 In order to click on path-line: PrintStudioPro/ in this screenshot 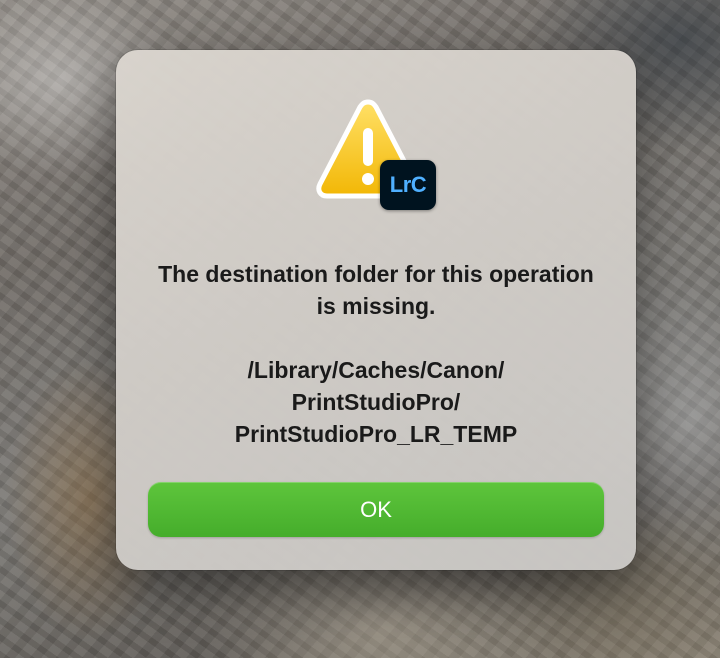, I will do `click(376, 402)`.